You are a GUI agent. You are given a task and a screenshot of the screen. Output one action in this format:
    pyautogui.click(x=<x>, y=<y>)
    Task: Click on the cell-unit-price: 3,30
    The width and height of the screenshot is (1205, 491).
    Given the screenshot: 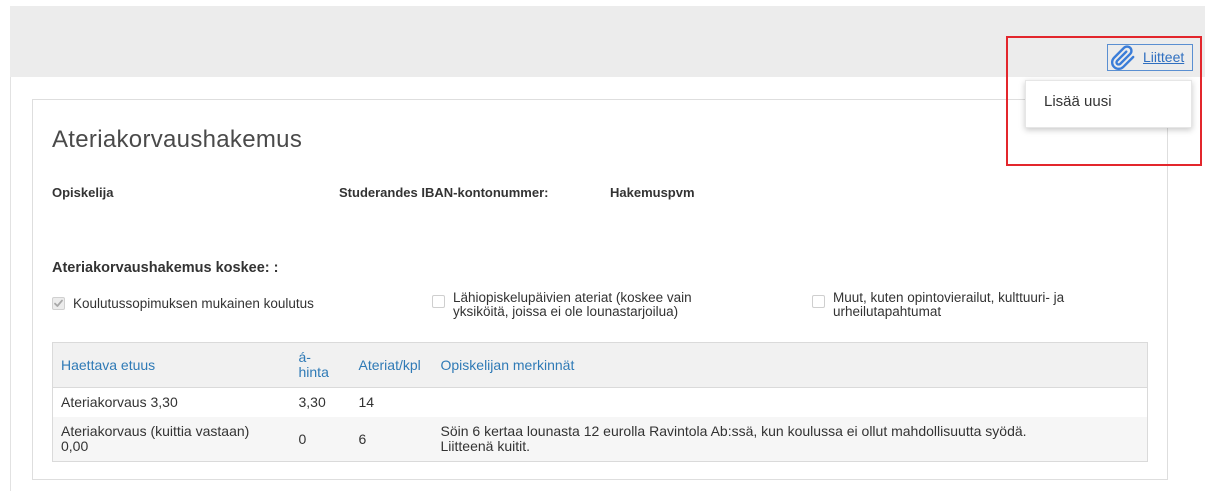 What is the action you would take?
    pyautogui.click(x=320, y=402)
    